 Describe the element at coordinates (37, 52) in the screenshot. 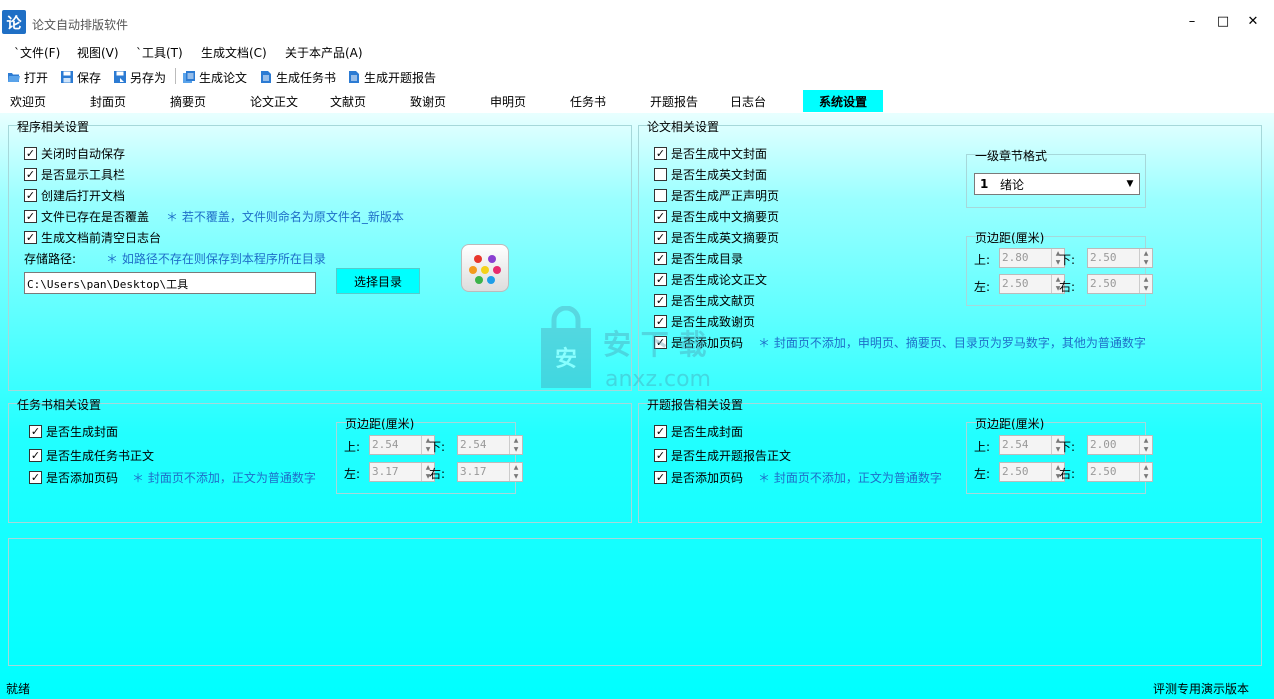

I see `menu-file: `文件(F)` at that location.